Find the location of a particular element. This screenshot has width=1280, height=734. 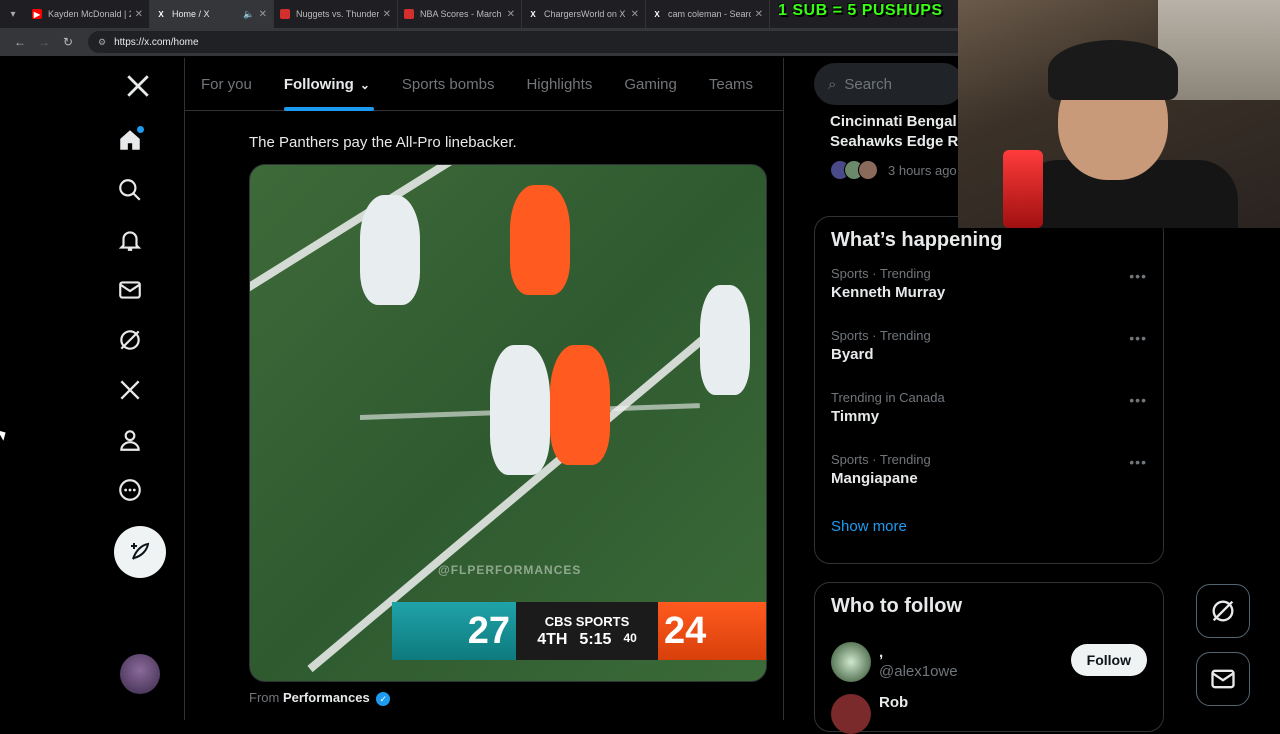

account-avatar is located at coordinates (140, 674).